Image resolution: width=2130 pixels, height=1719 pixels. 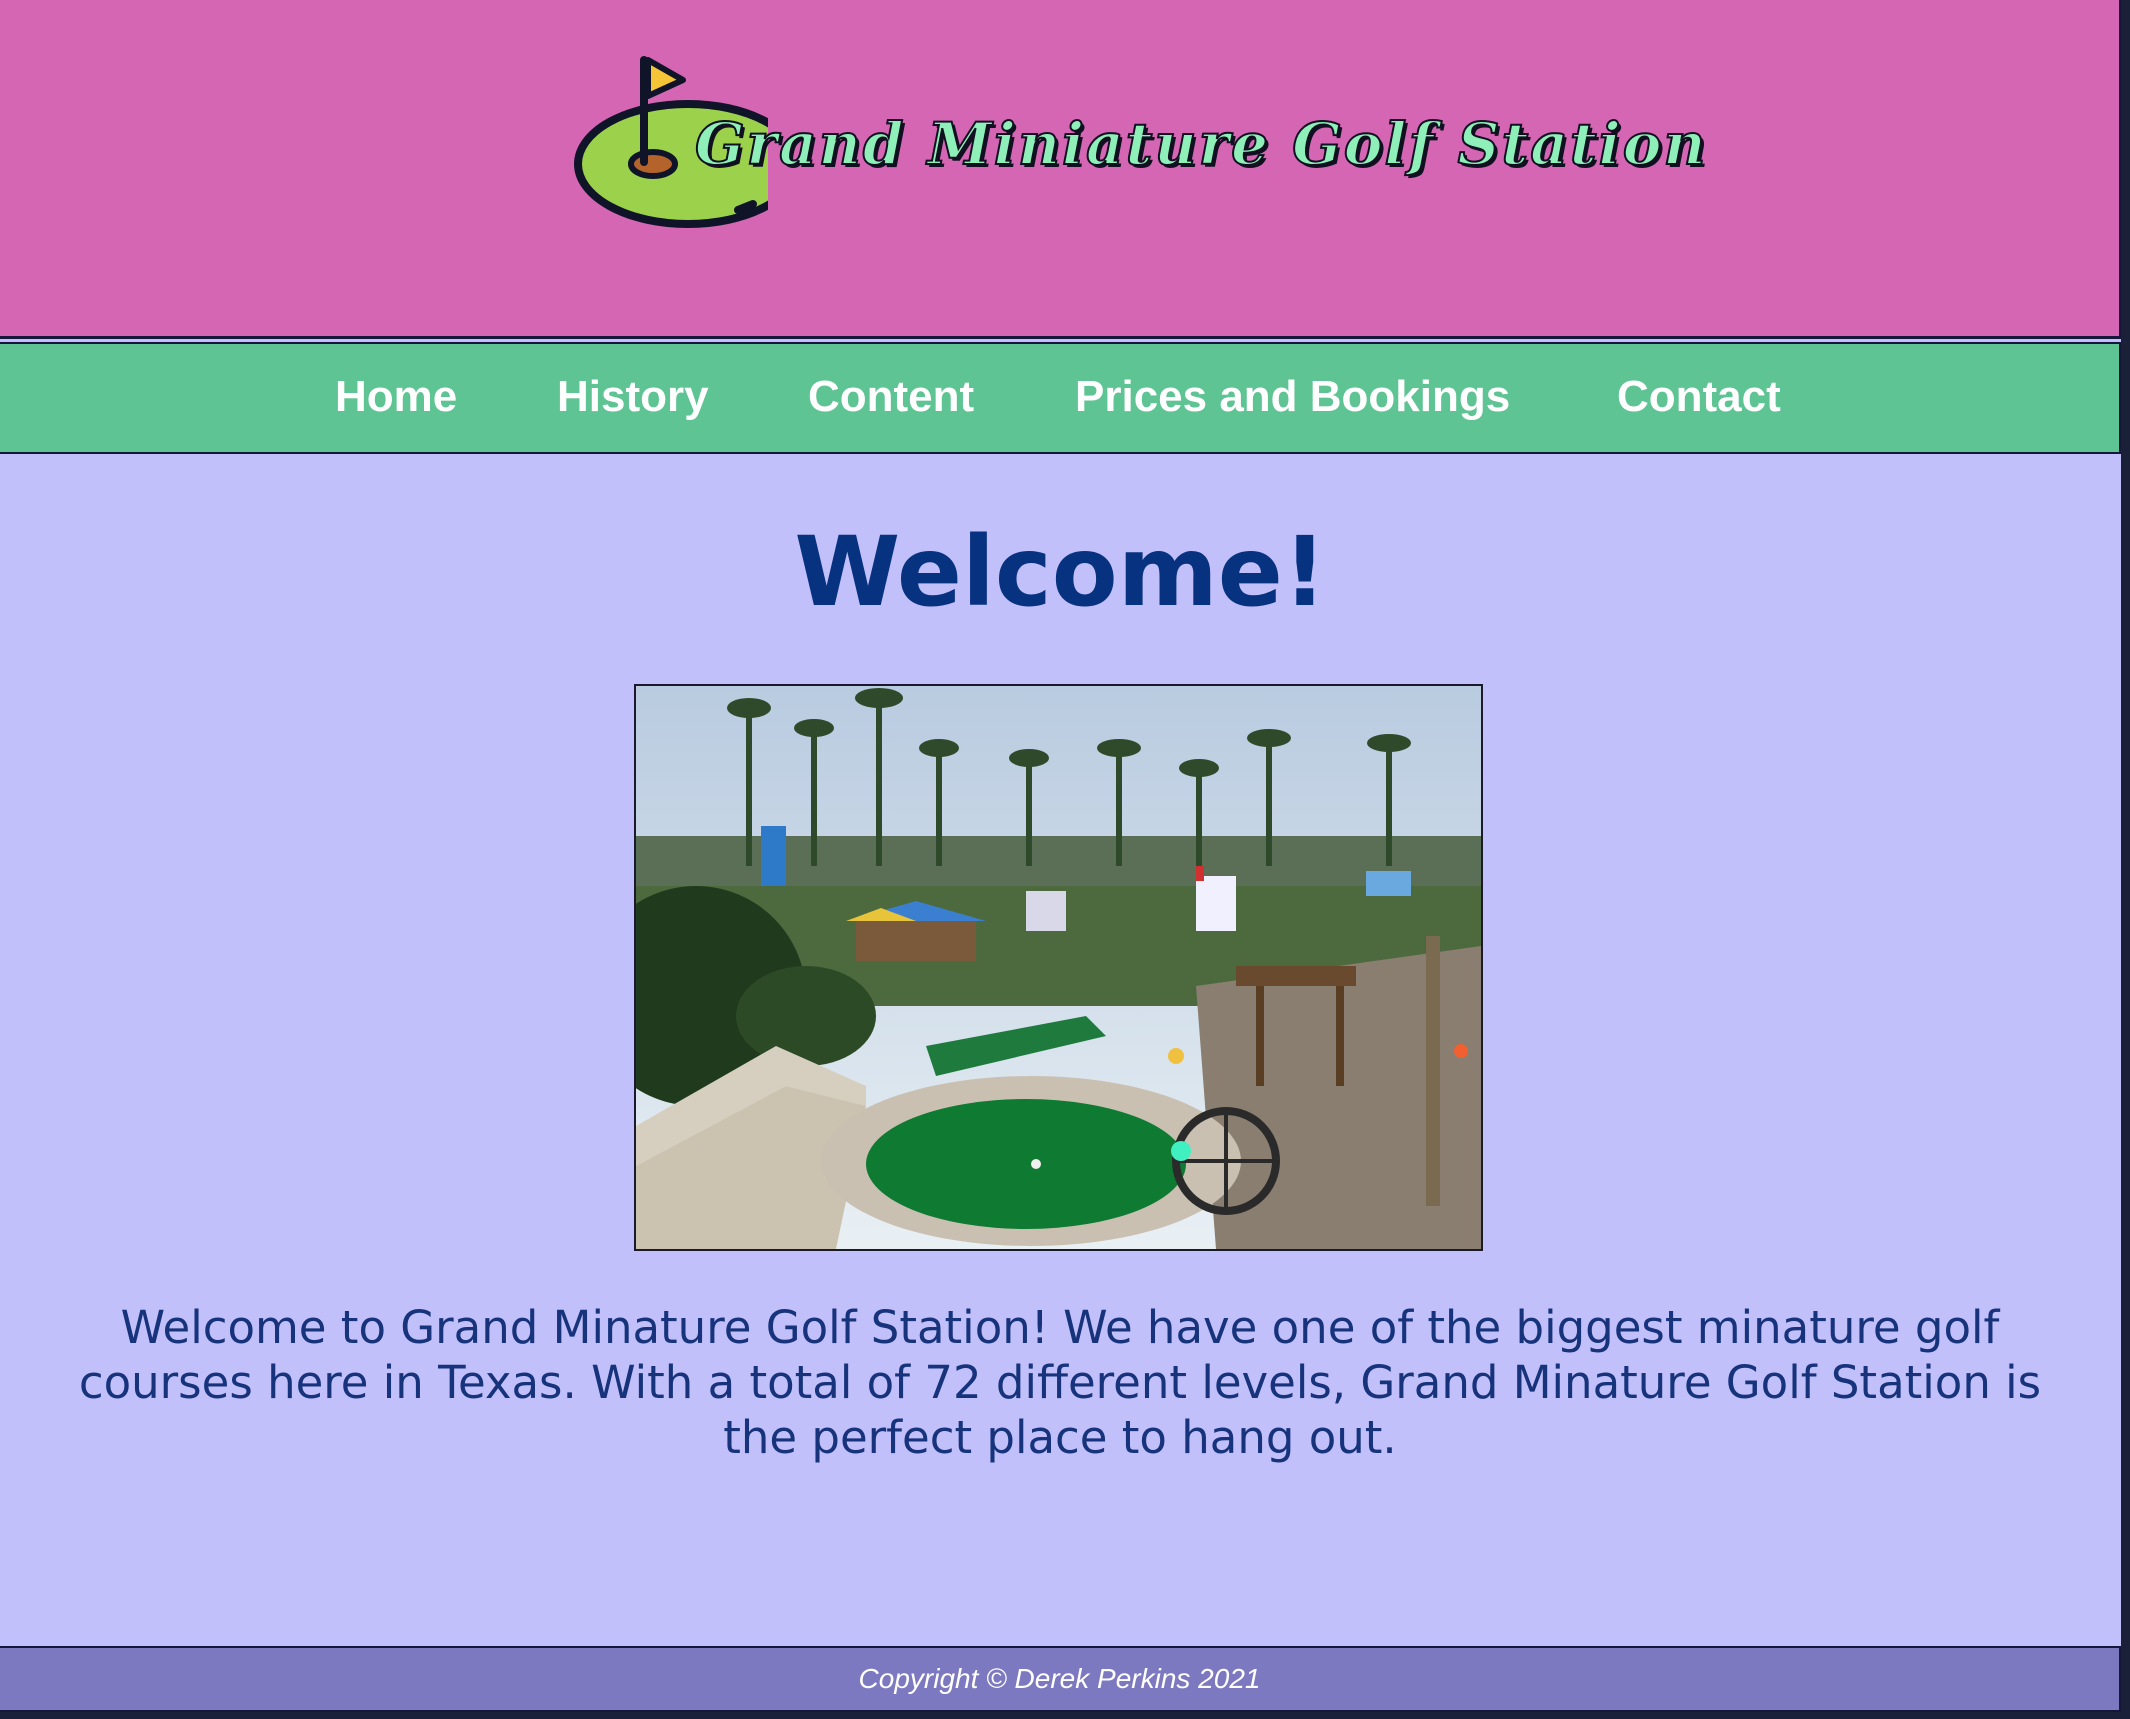 What do you see at coordinates (891, 397) in the screenshot?
I see `nav-content: Content` at bounding box center [891, 397].